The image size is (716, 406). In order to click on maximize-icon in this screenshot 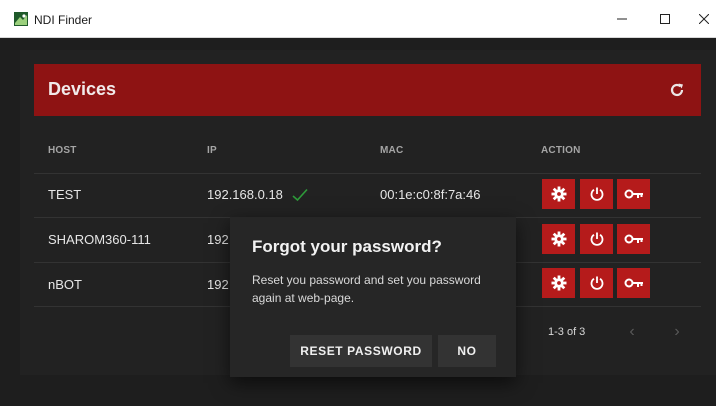, I will do `click(665, 19)`.